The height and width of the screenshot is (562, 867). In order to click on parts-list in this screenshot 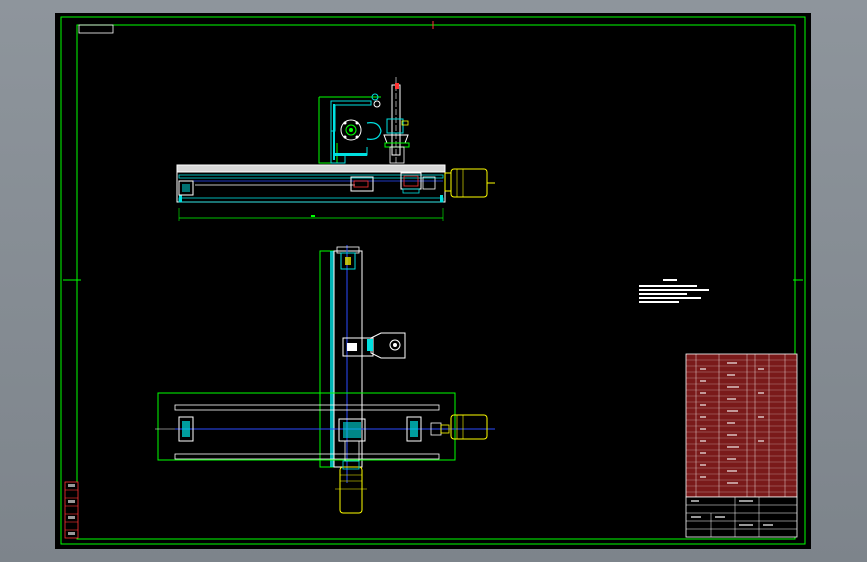, I will do `click(741, 425)`.